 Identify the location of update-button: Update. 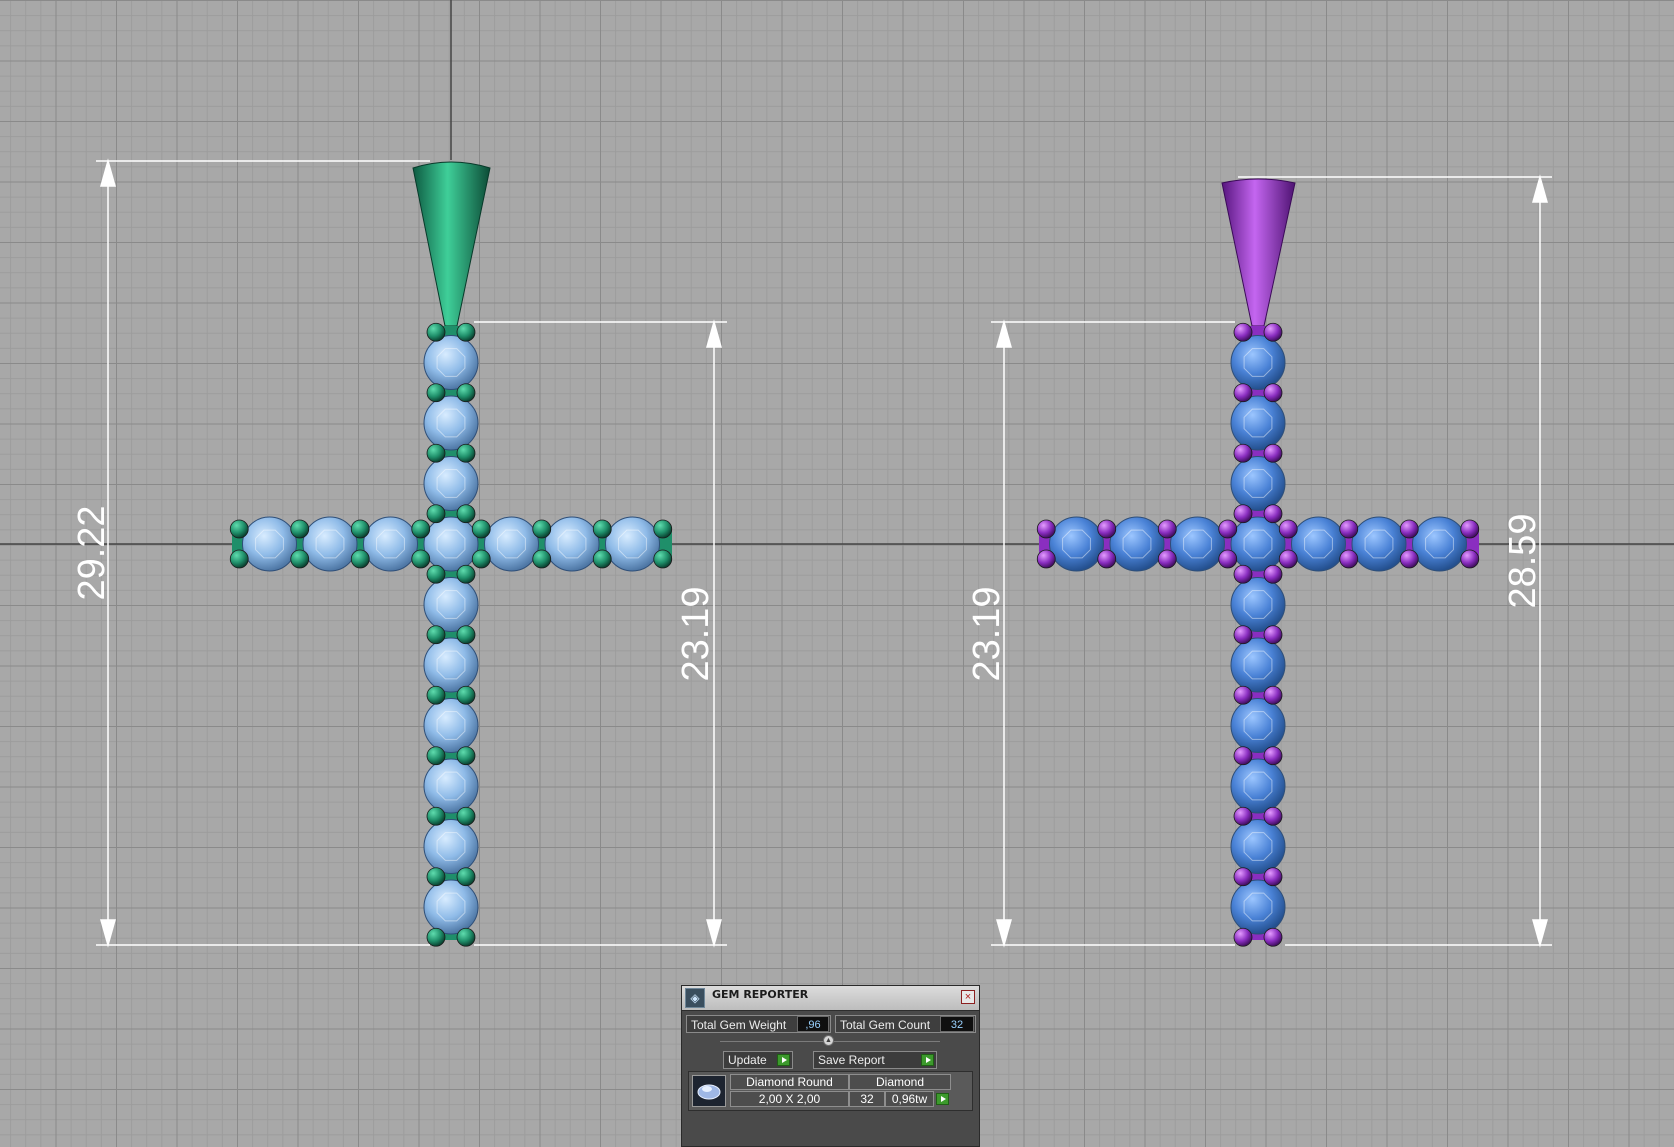
(758, 1060).